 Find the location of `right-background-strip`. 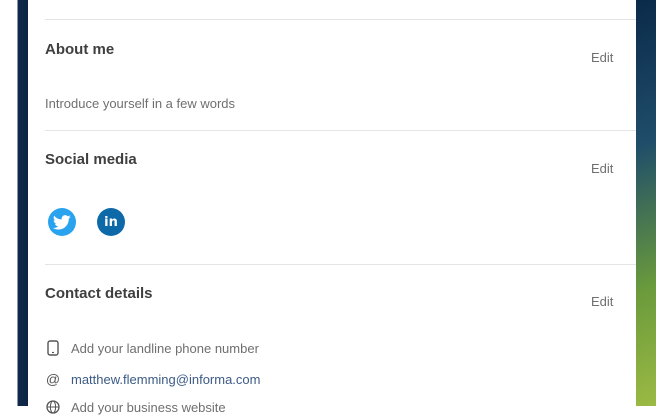

right-background-strip is located at coordinates (651, 203).